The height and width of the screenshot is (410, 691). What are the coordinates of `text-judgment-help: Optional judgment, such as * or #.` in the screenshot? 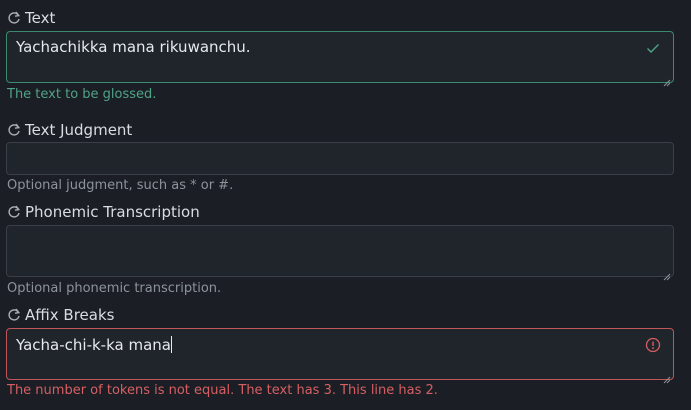 It's located at (120, 185).